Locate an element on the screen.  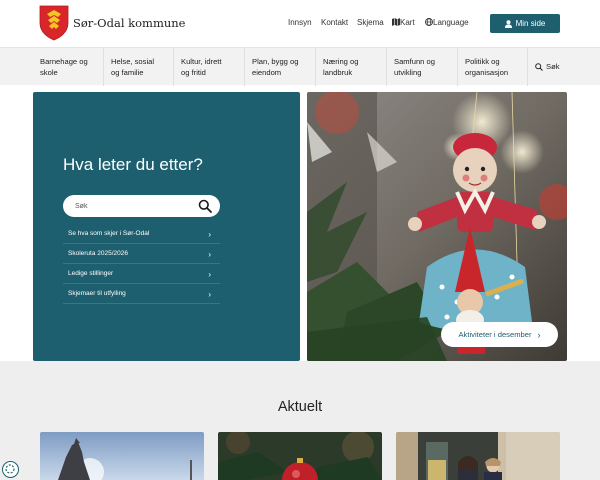
user-icon is located at coordinates (508, 23).